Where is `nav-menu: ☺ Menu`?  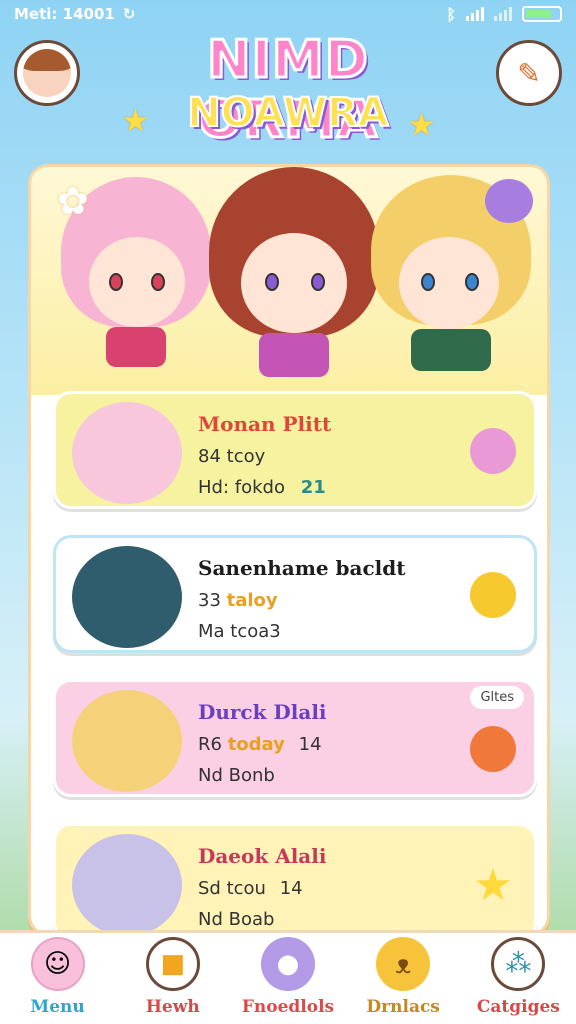 nav-menu: ☺ Menu is located at coordinates (58, 978).